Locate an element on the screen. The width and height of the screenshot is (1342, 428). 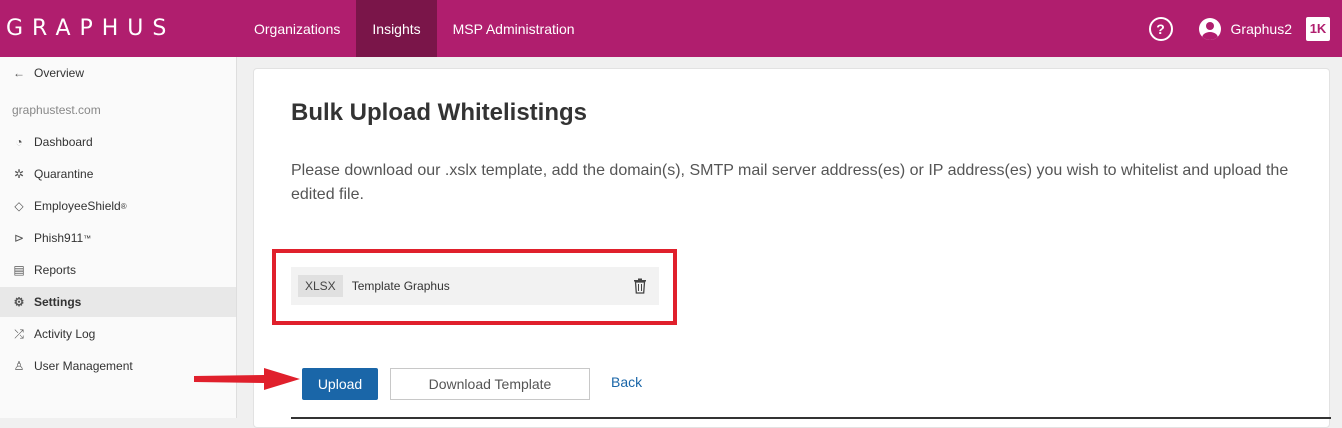
gear-icon: ⚙ is located at coordinates (19, 302).